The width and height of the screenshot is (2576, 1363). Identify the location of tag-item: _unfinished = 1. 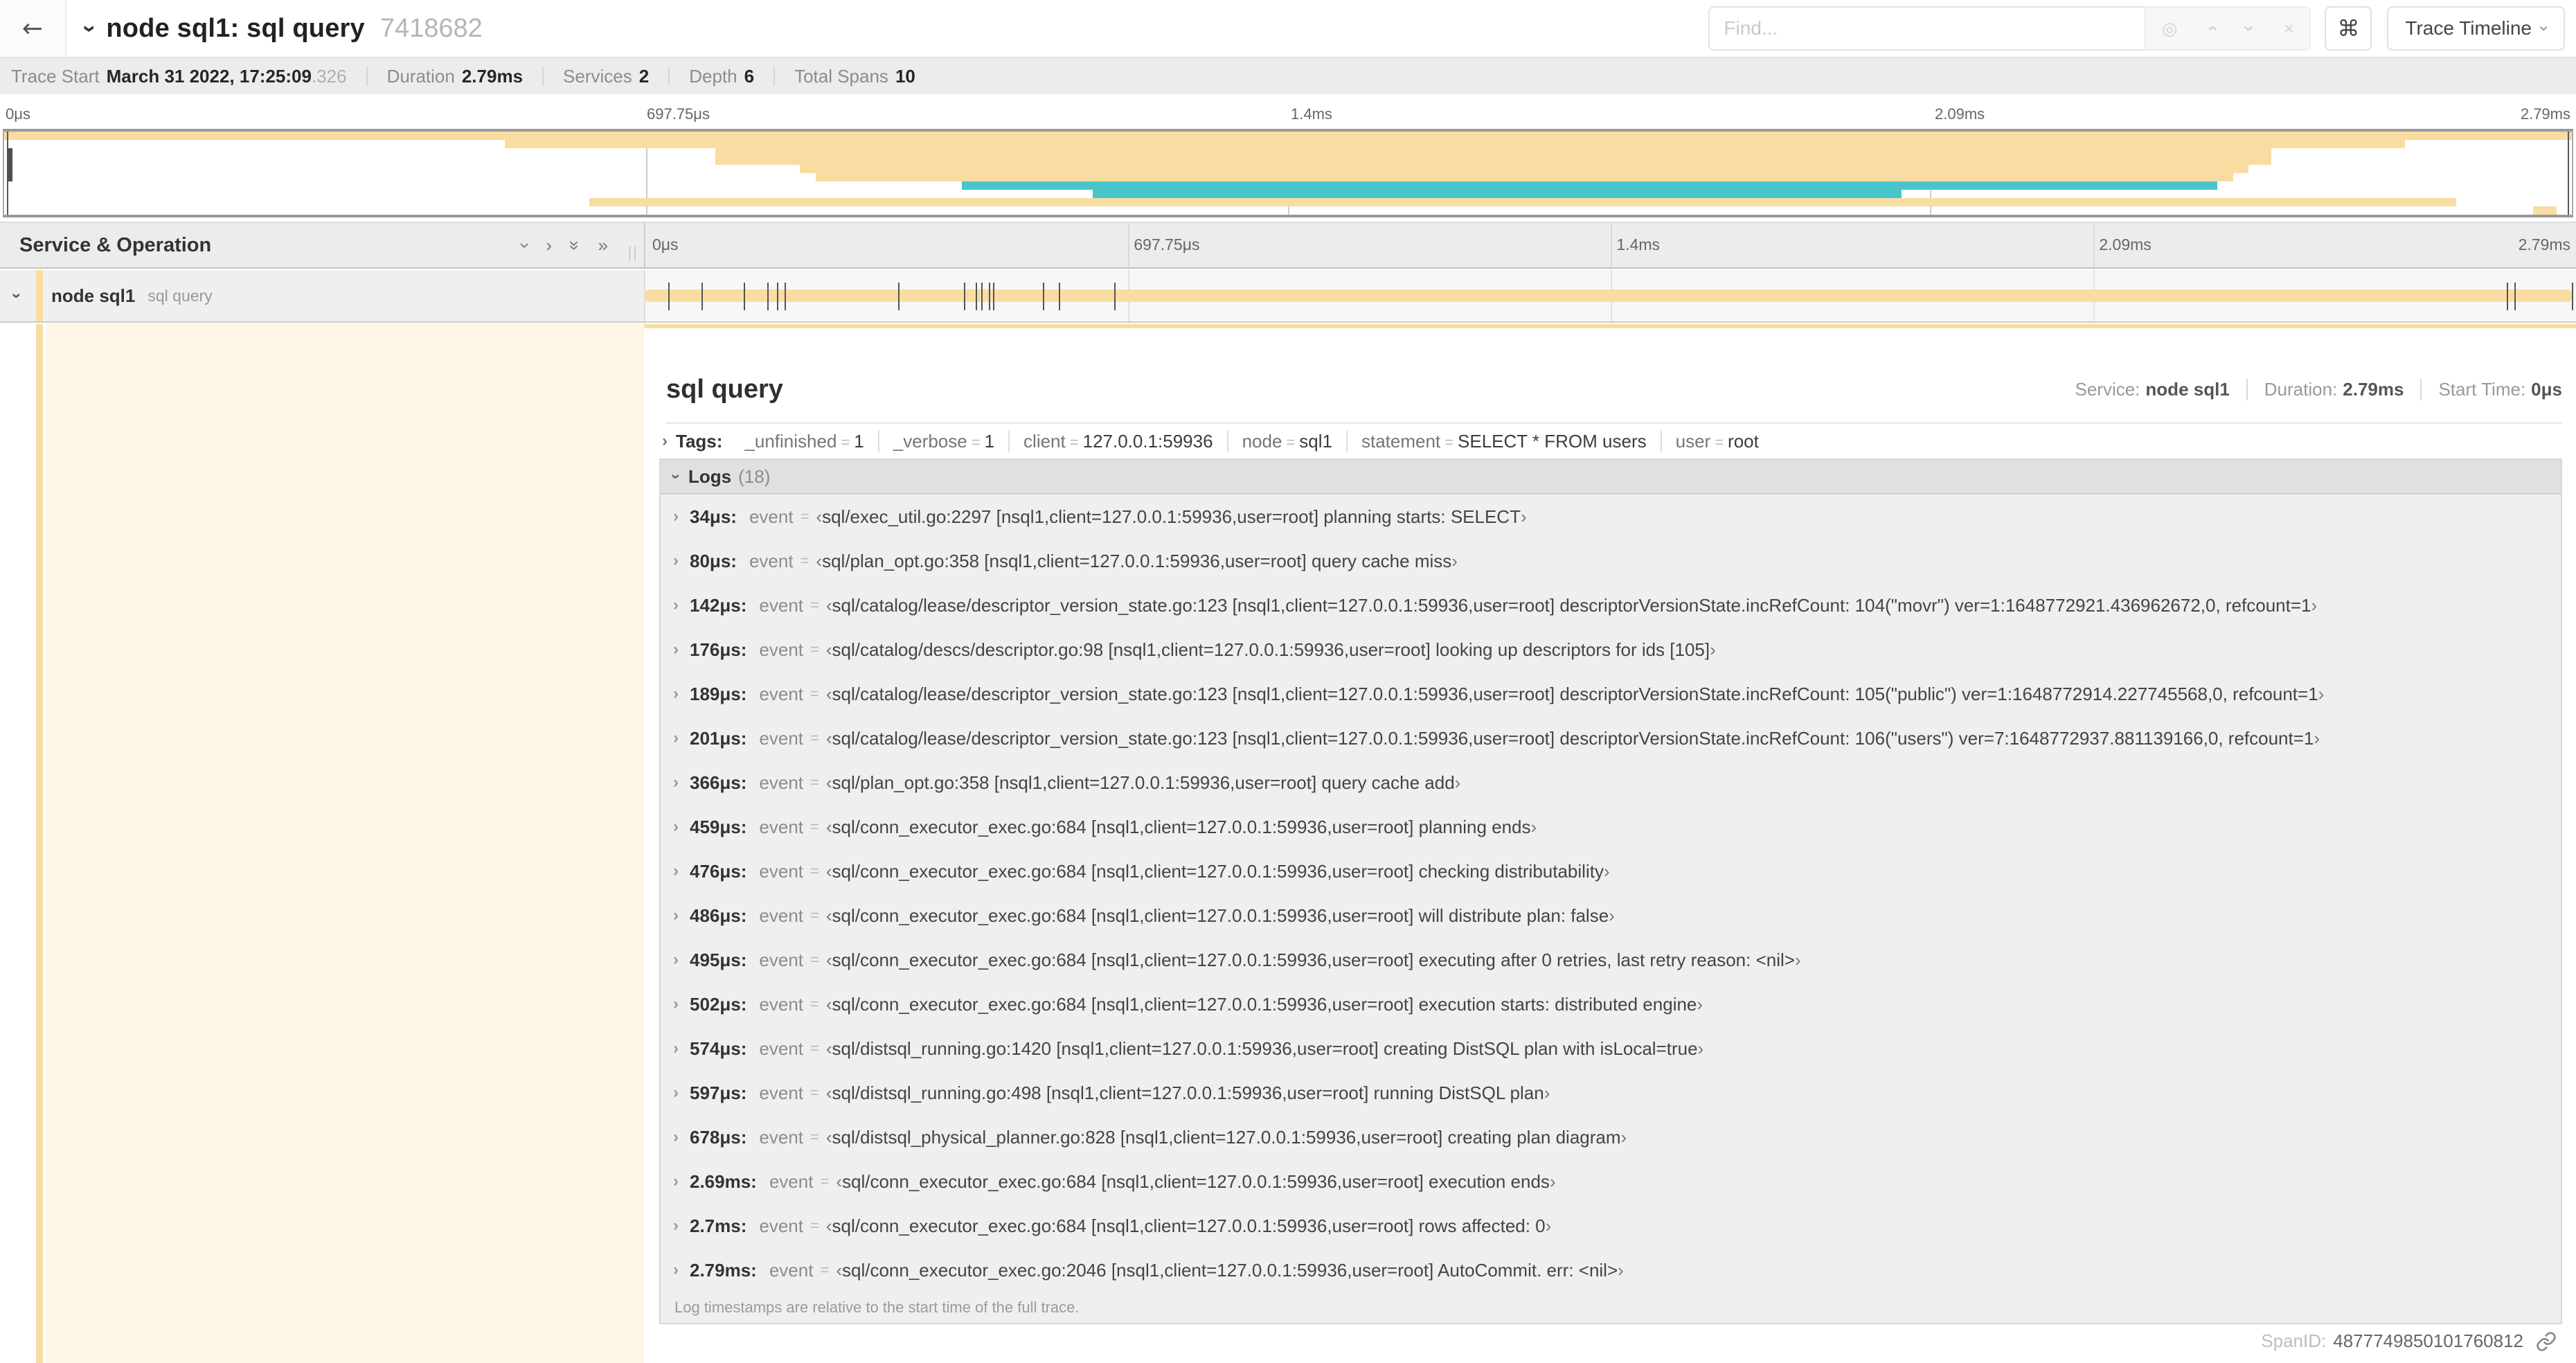
(804, 441).